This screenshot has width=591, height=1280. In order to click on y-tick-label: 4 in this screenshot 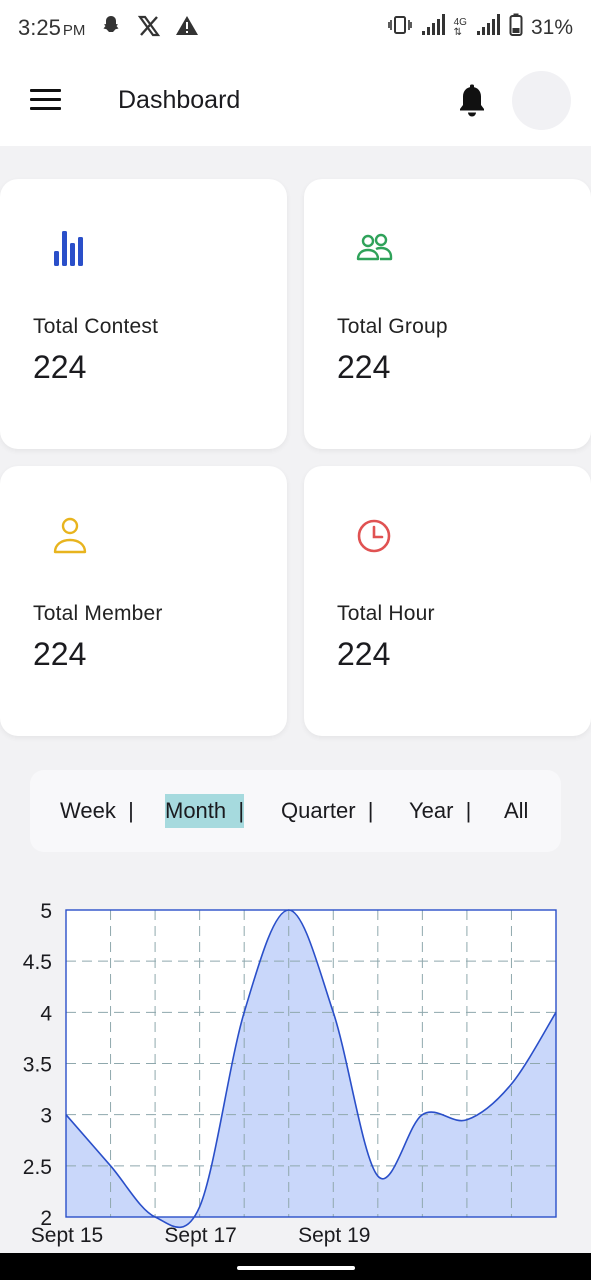, I will do `click(46, 1013)`.